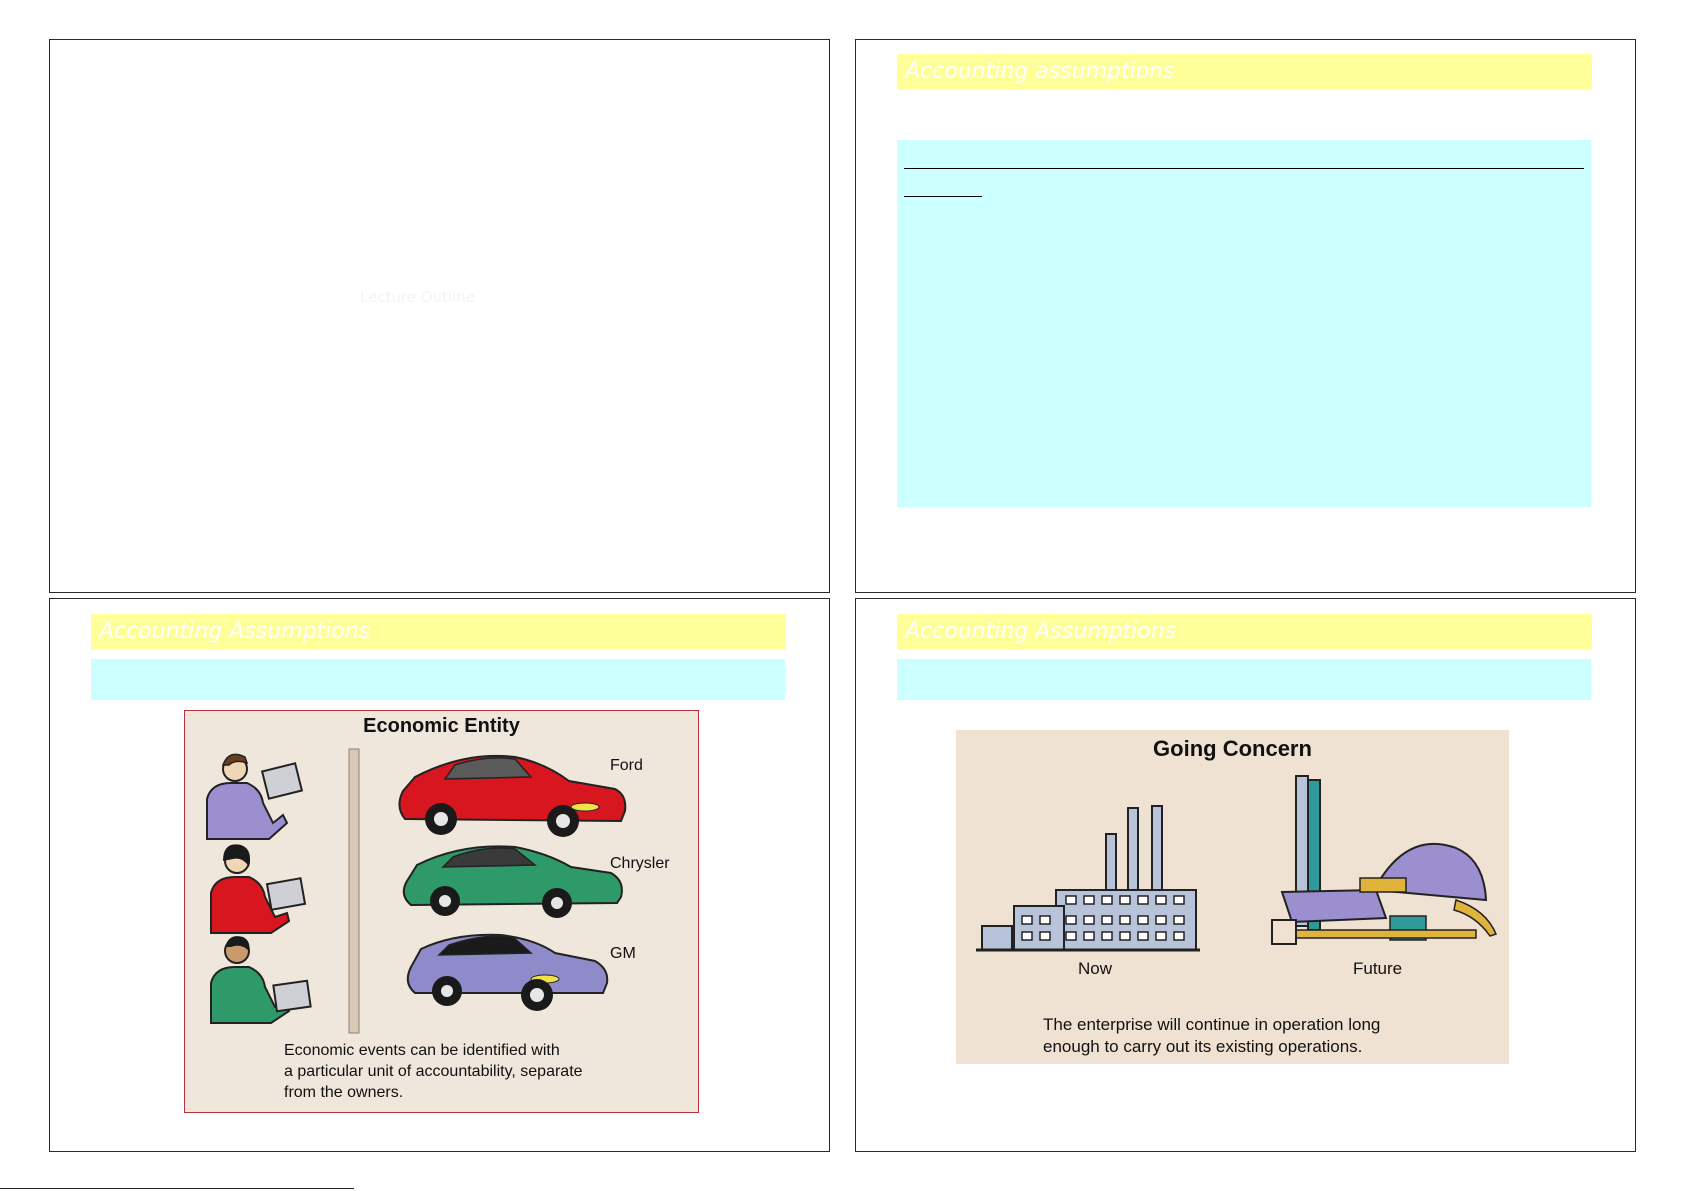 This screenshot has width=1685, height=1191. Describe the element at coordinates (512, 795) in the screenshot. I see `ford-car-icon` at that location.